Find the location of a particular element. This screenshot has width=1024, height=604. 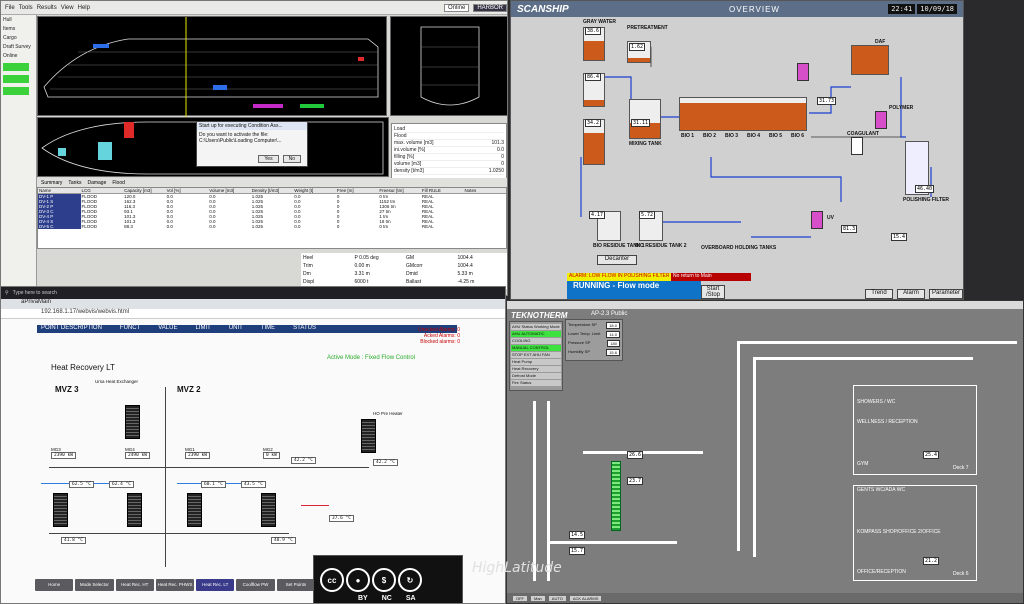

zone-wellness: WELLNESS / RECEPTION is located at coordinates (887, 423).